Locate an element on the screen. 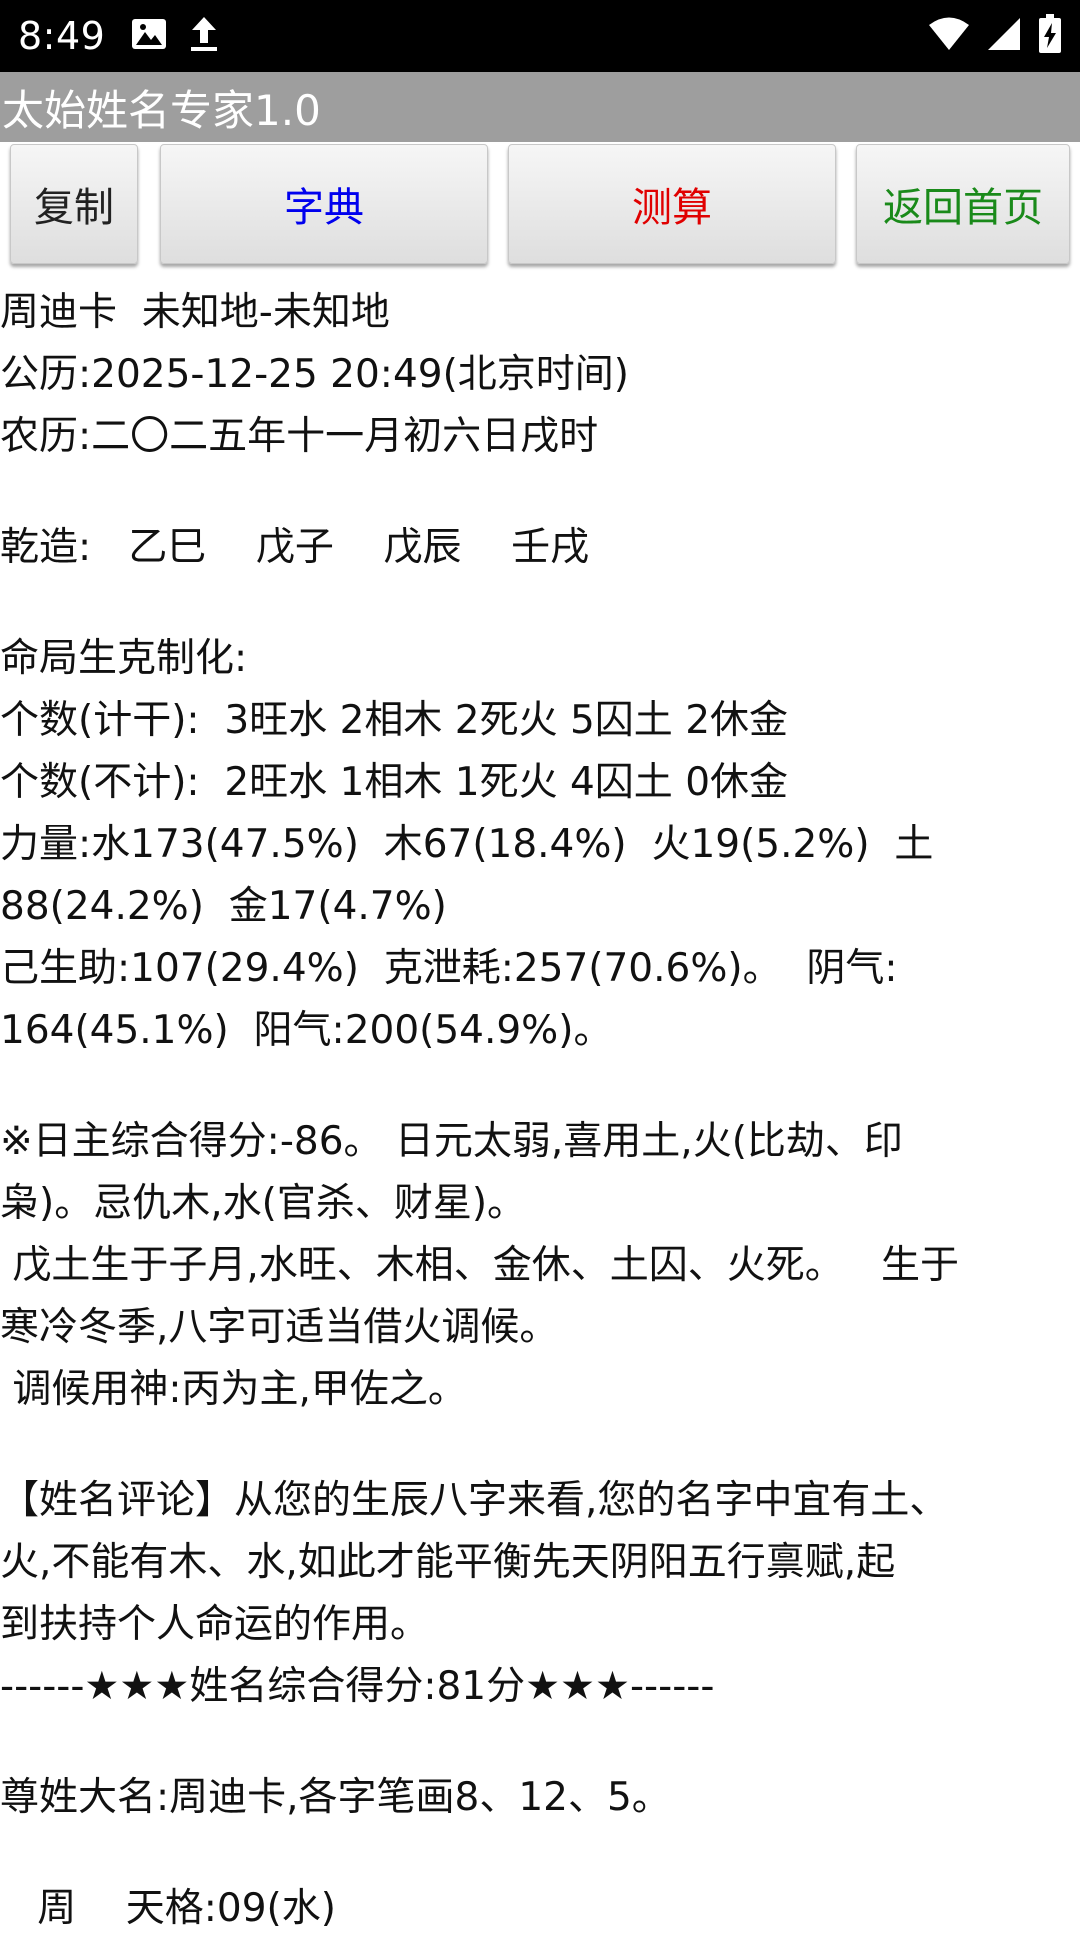 The width and height of the screenshot is (1080, 1940). season-line: 戊土生于子月,水旺、木相、金休、土囚、火死。 生于 is located at coordinates (479, 1265).